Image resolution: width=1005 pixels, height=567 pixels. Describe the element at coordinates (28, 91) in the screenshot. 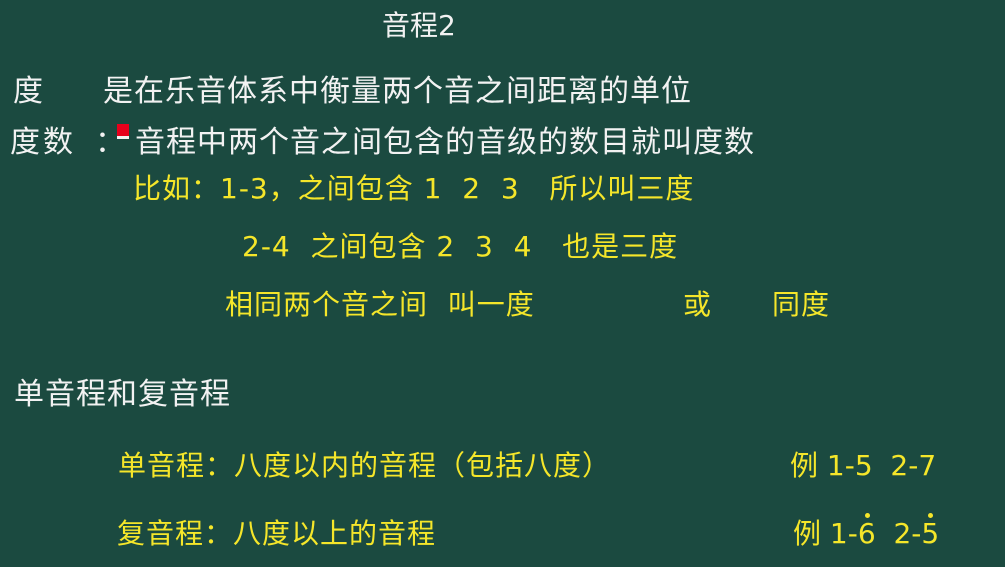

I see `term-du: 度` at that location.